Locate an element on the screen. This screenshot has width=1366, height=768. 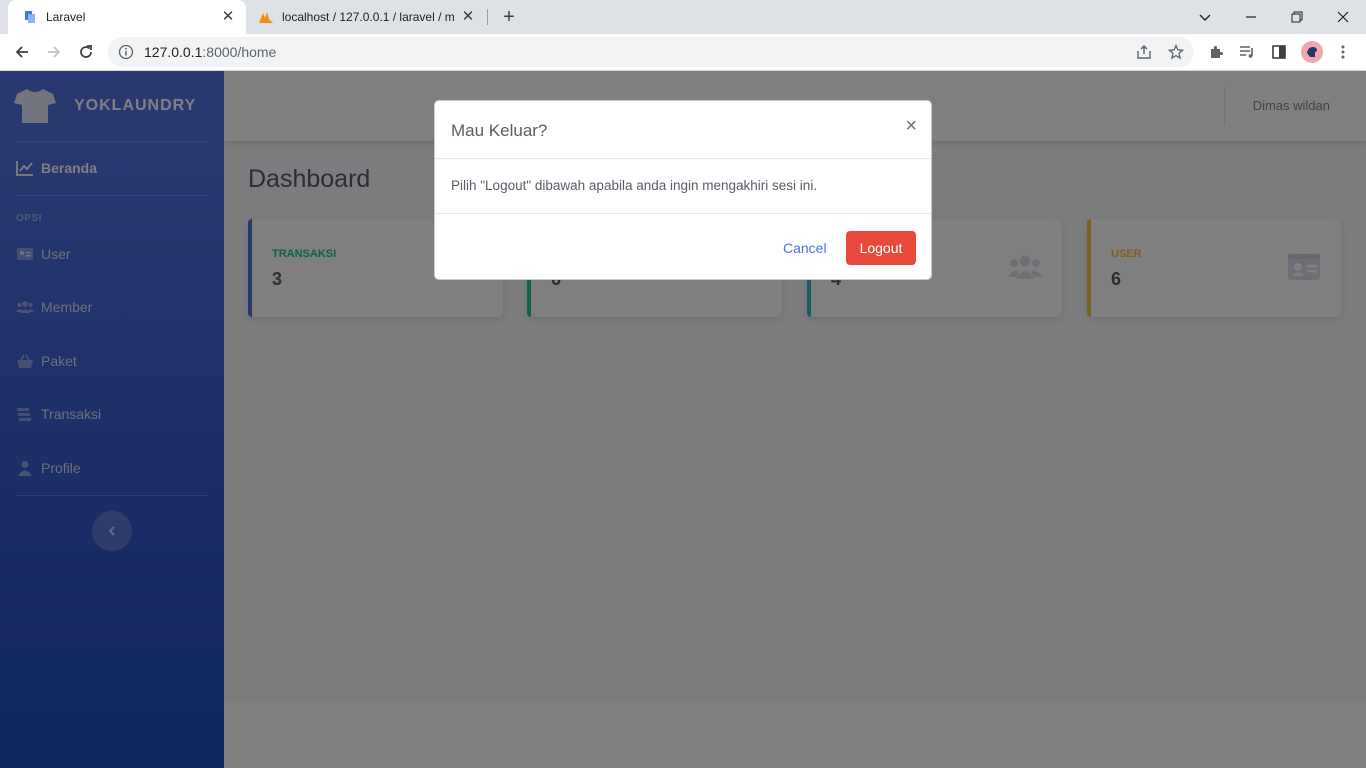
profile-avatar is located at coordinates (1312, 52).